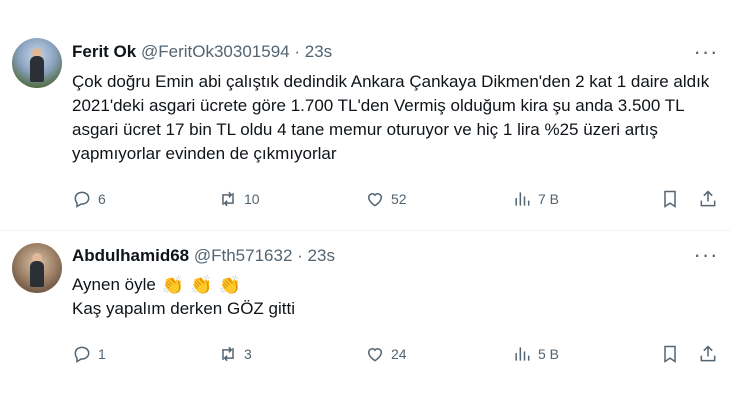 The height and width of the screenshot is (420, 730). Describe the element at coordinates (399, 354) in the screenshot. I see `like-count: 24` at that location.